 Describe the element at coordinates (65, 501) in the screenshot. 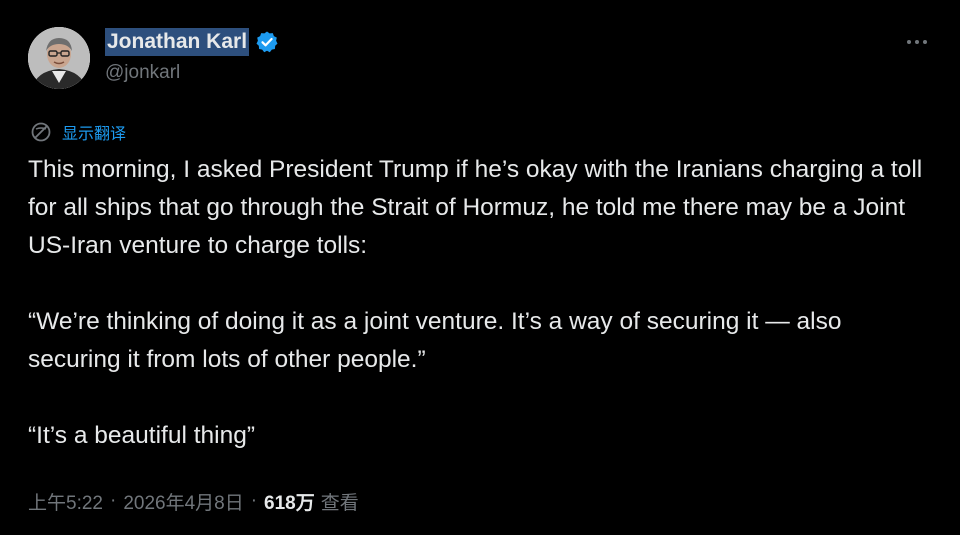

I see `tweet-time: 上午5:22` at that location.